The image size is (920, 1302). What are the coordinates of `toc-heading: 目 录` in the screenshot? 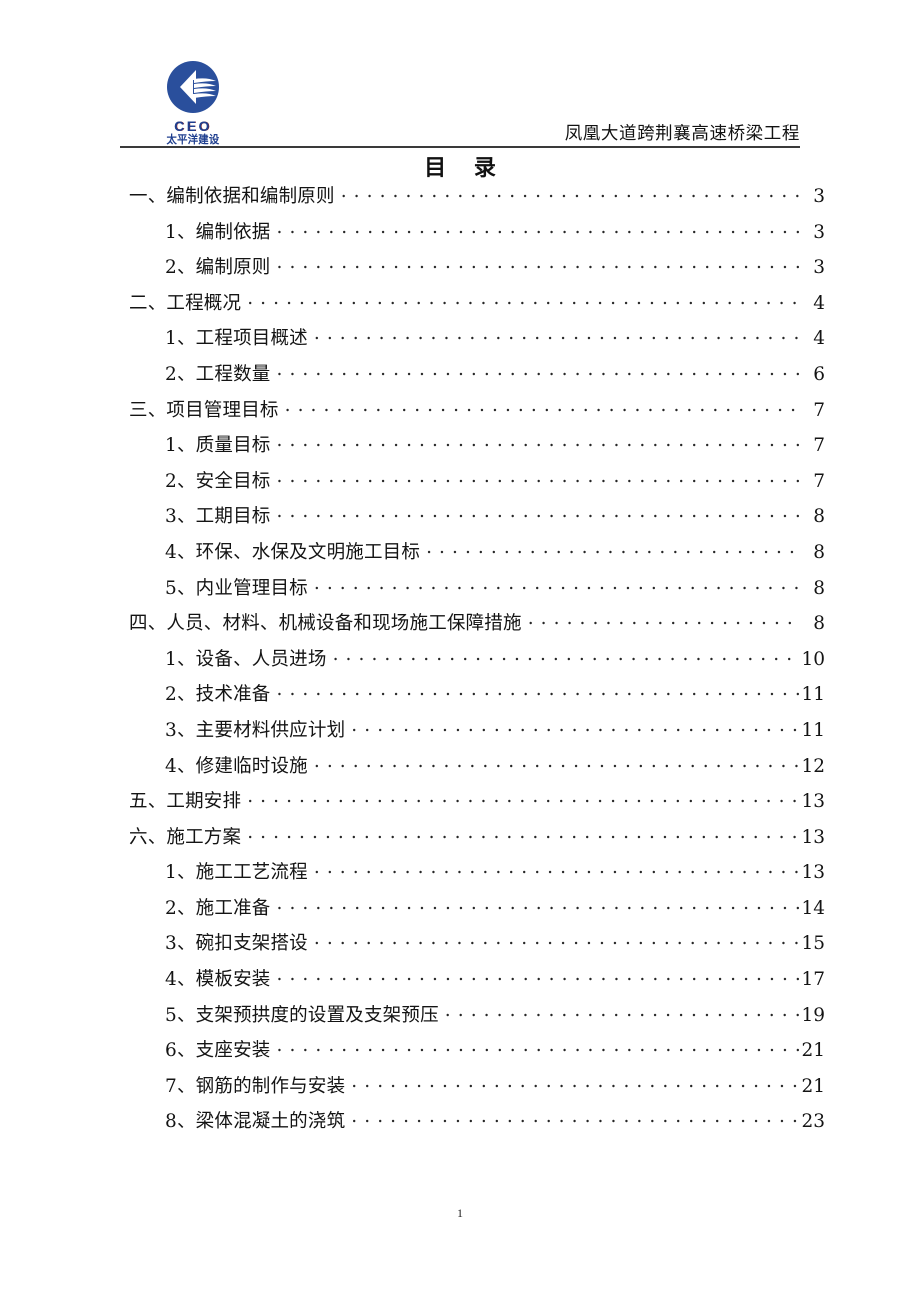 It's located at (465, 168).